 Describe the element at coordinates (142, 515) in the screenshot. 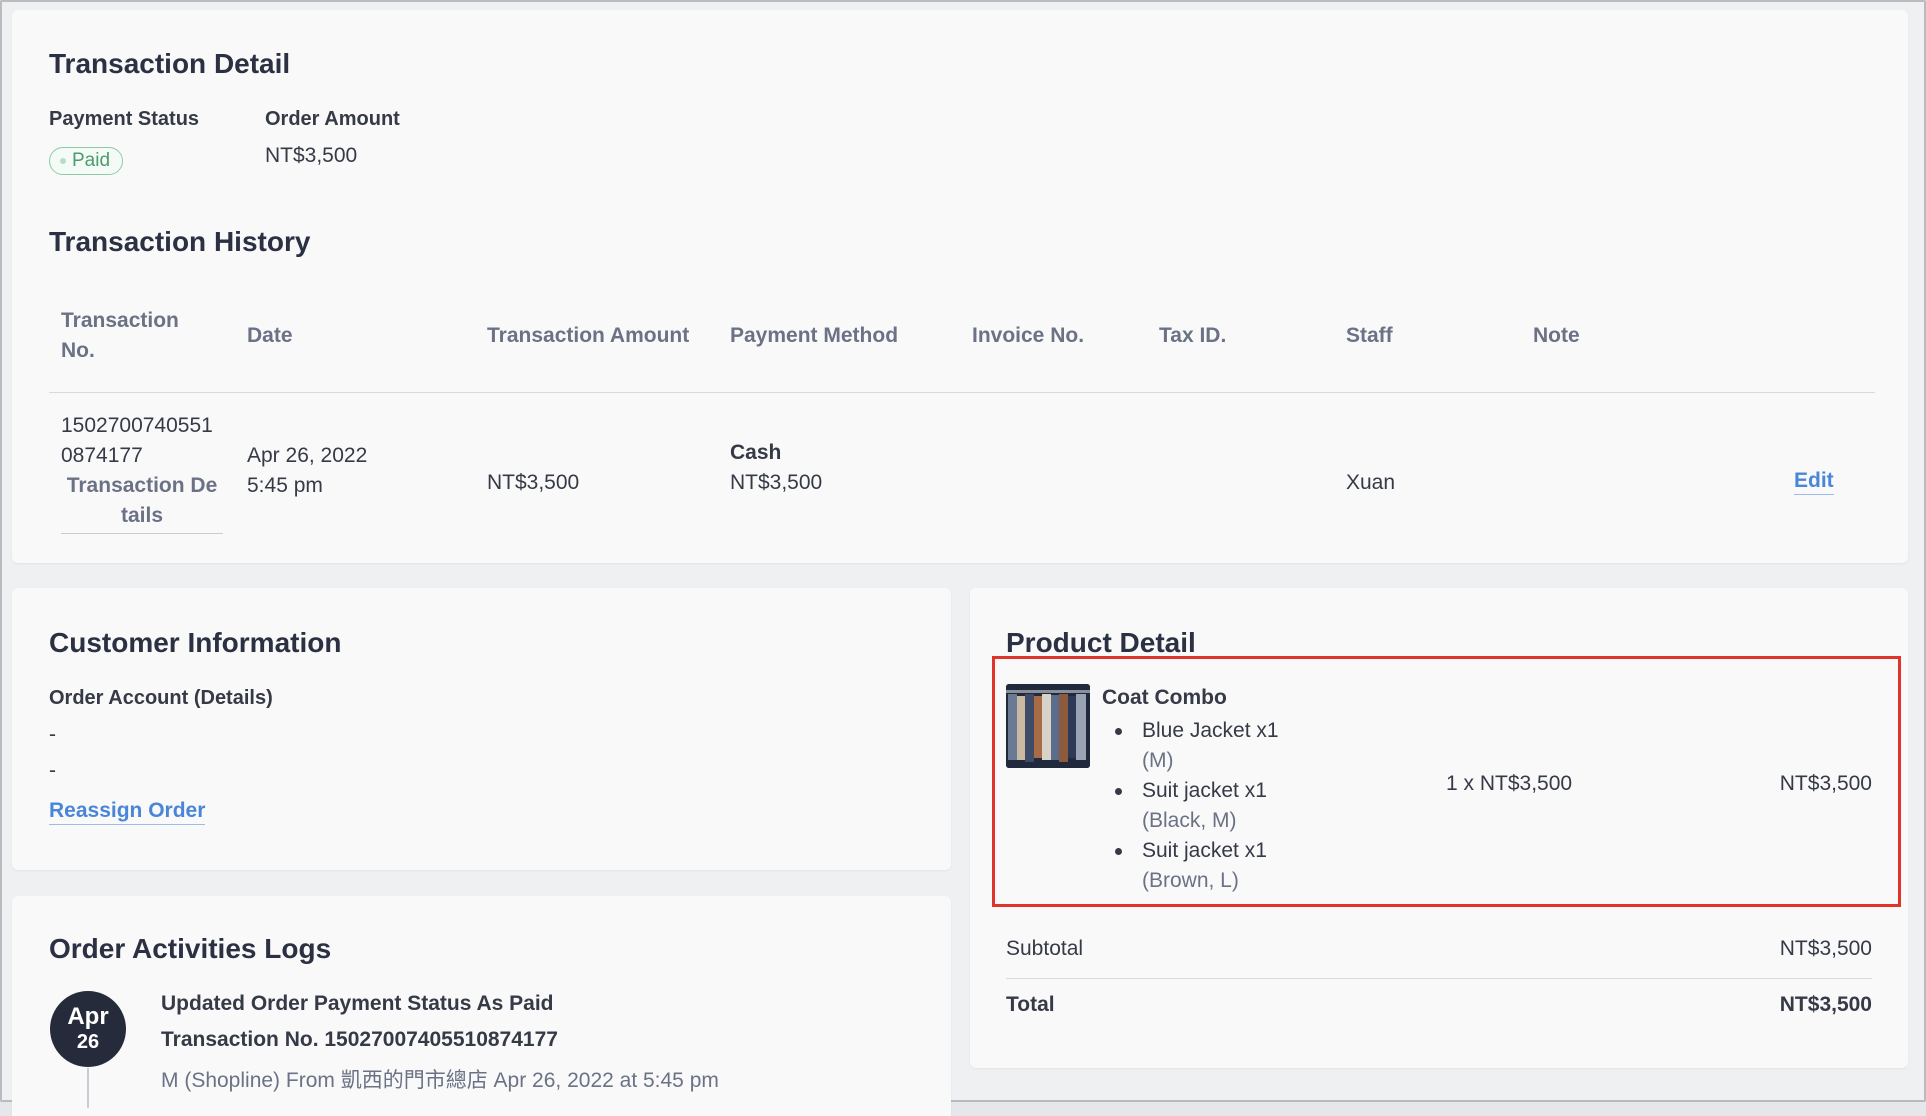

I see `transaction-details-link-line2: tails` at that location.